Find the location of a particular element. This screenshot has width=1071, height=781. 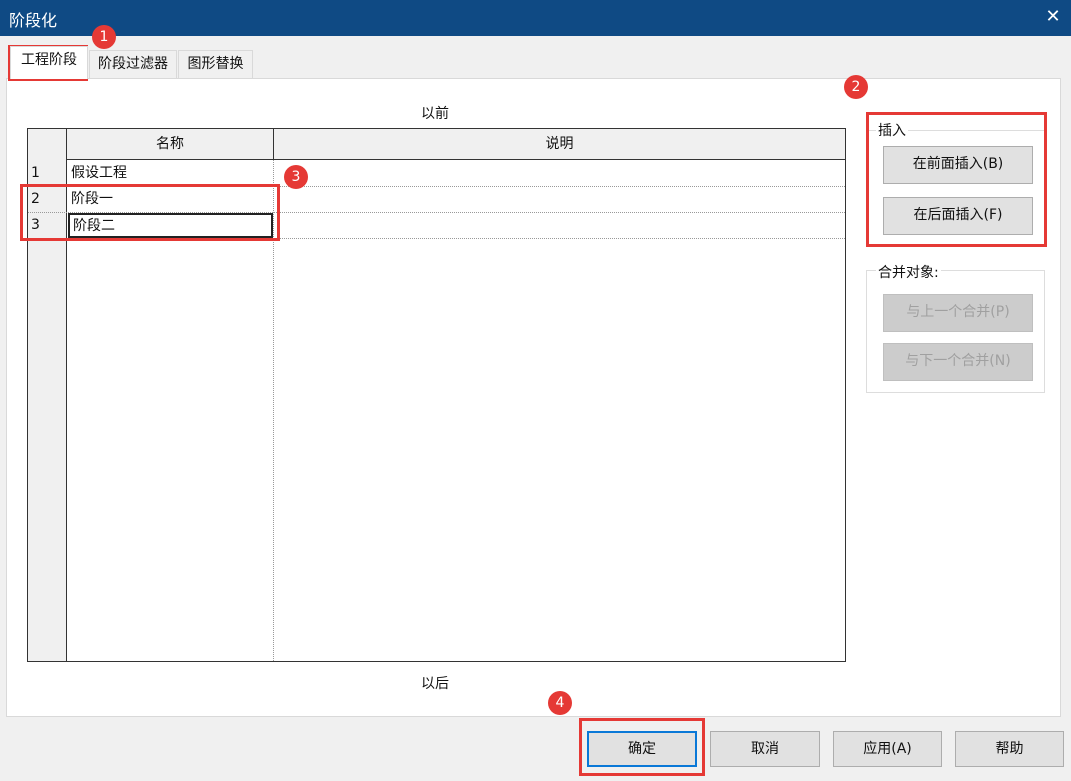

annotation-badge-2: 2 is located at coordinates (856, 87).